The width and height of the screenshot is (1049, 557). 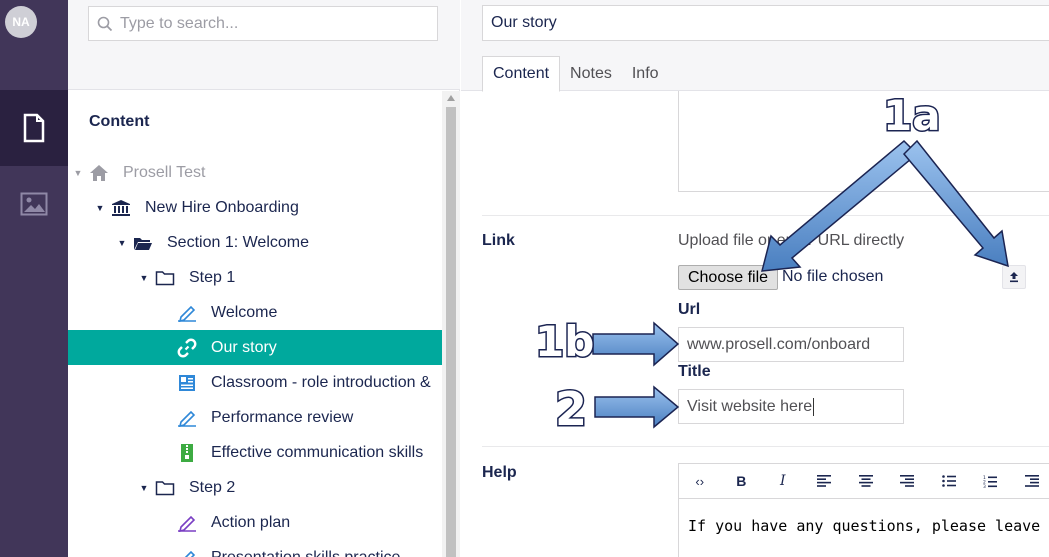 What do you see at coordinates (306, 552) in the screenshot?
I see `tree-node-label: Presentation skills practice` at bounding box center [306, 552].